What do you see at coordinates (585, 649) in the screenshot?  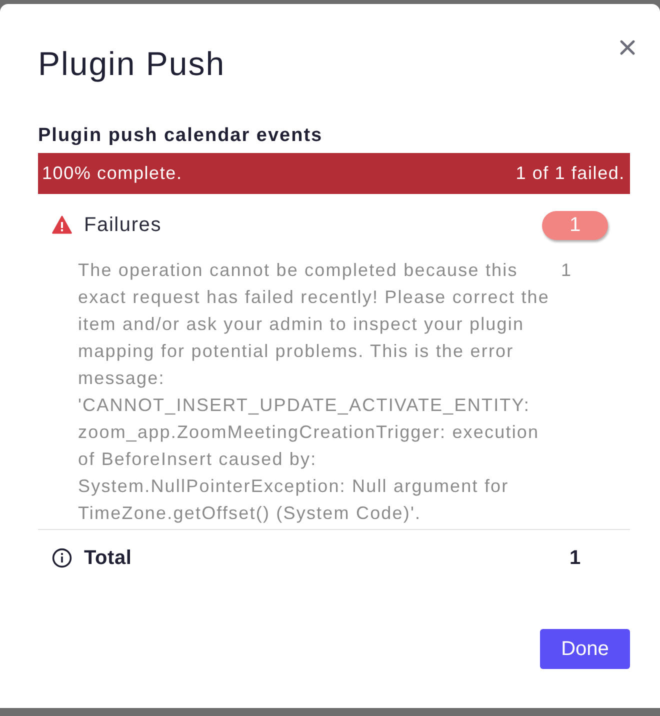 I see `done-button: Done` at bounding box center [585, 649].